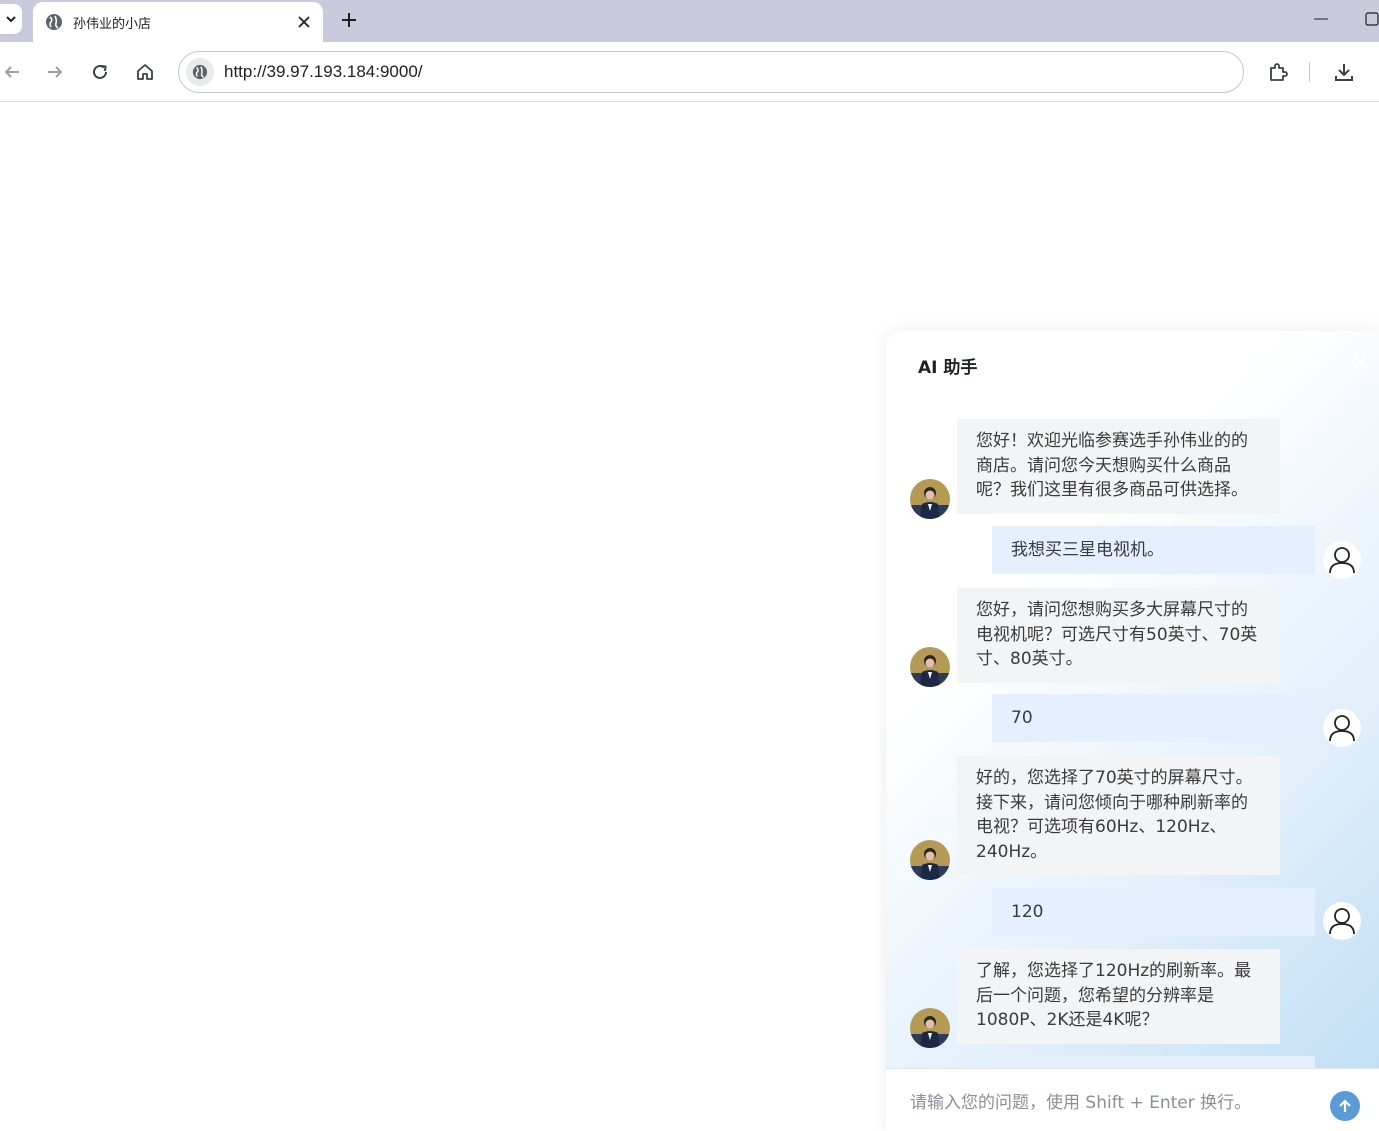  Describe the element at coordinates (178, 22) in the screenshot. I see `browser-tab: 孙伟业的小店` at that location.